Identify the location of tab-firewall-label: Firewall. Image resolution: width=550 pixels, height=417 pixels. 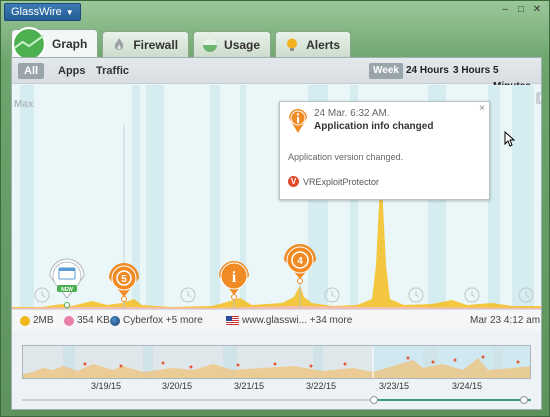
(156, 44).